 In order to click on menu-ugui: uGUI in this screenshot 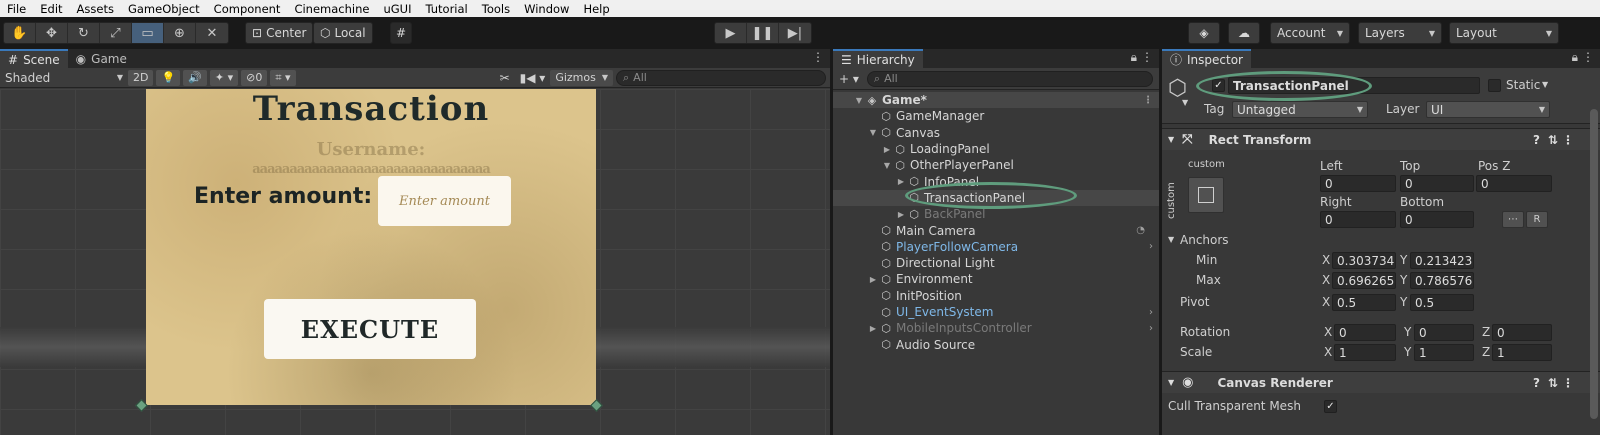, I will do `click(397, 9)`.